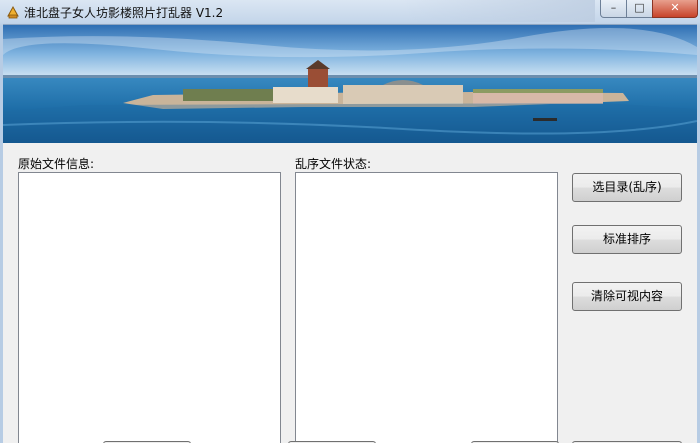 Image resolution: width=700 pixels, height=443 pixels. Describe the element at coordinates (627, 187) in the screenshot. I see `choose-directory-button: 选目录(乱序)` at that location.